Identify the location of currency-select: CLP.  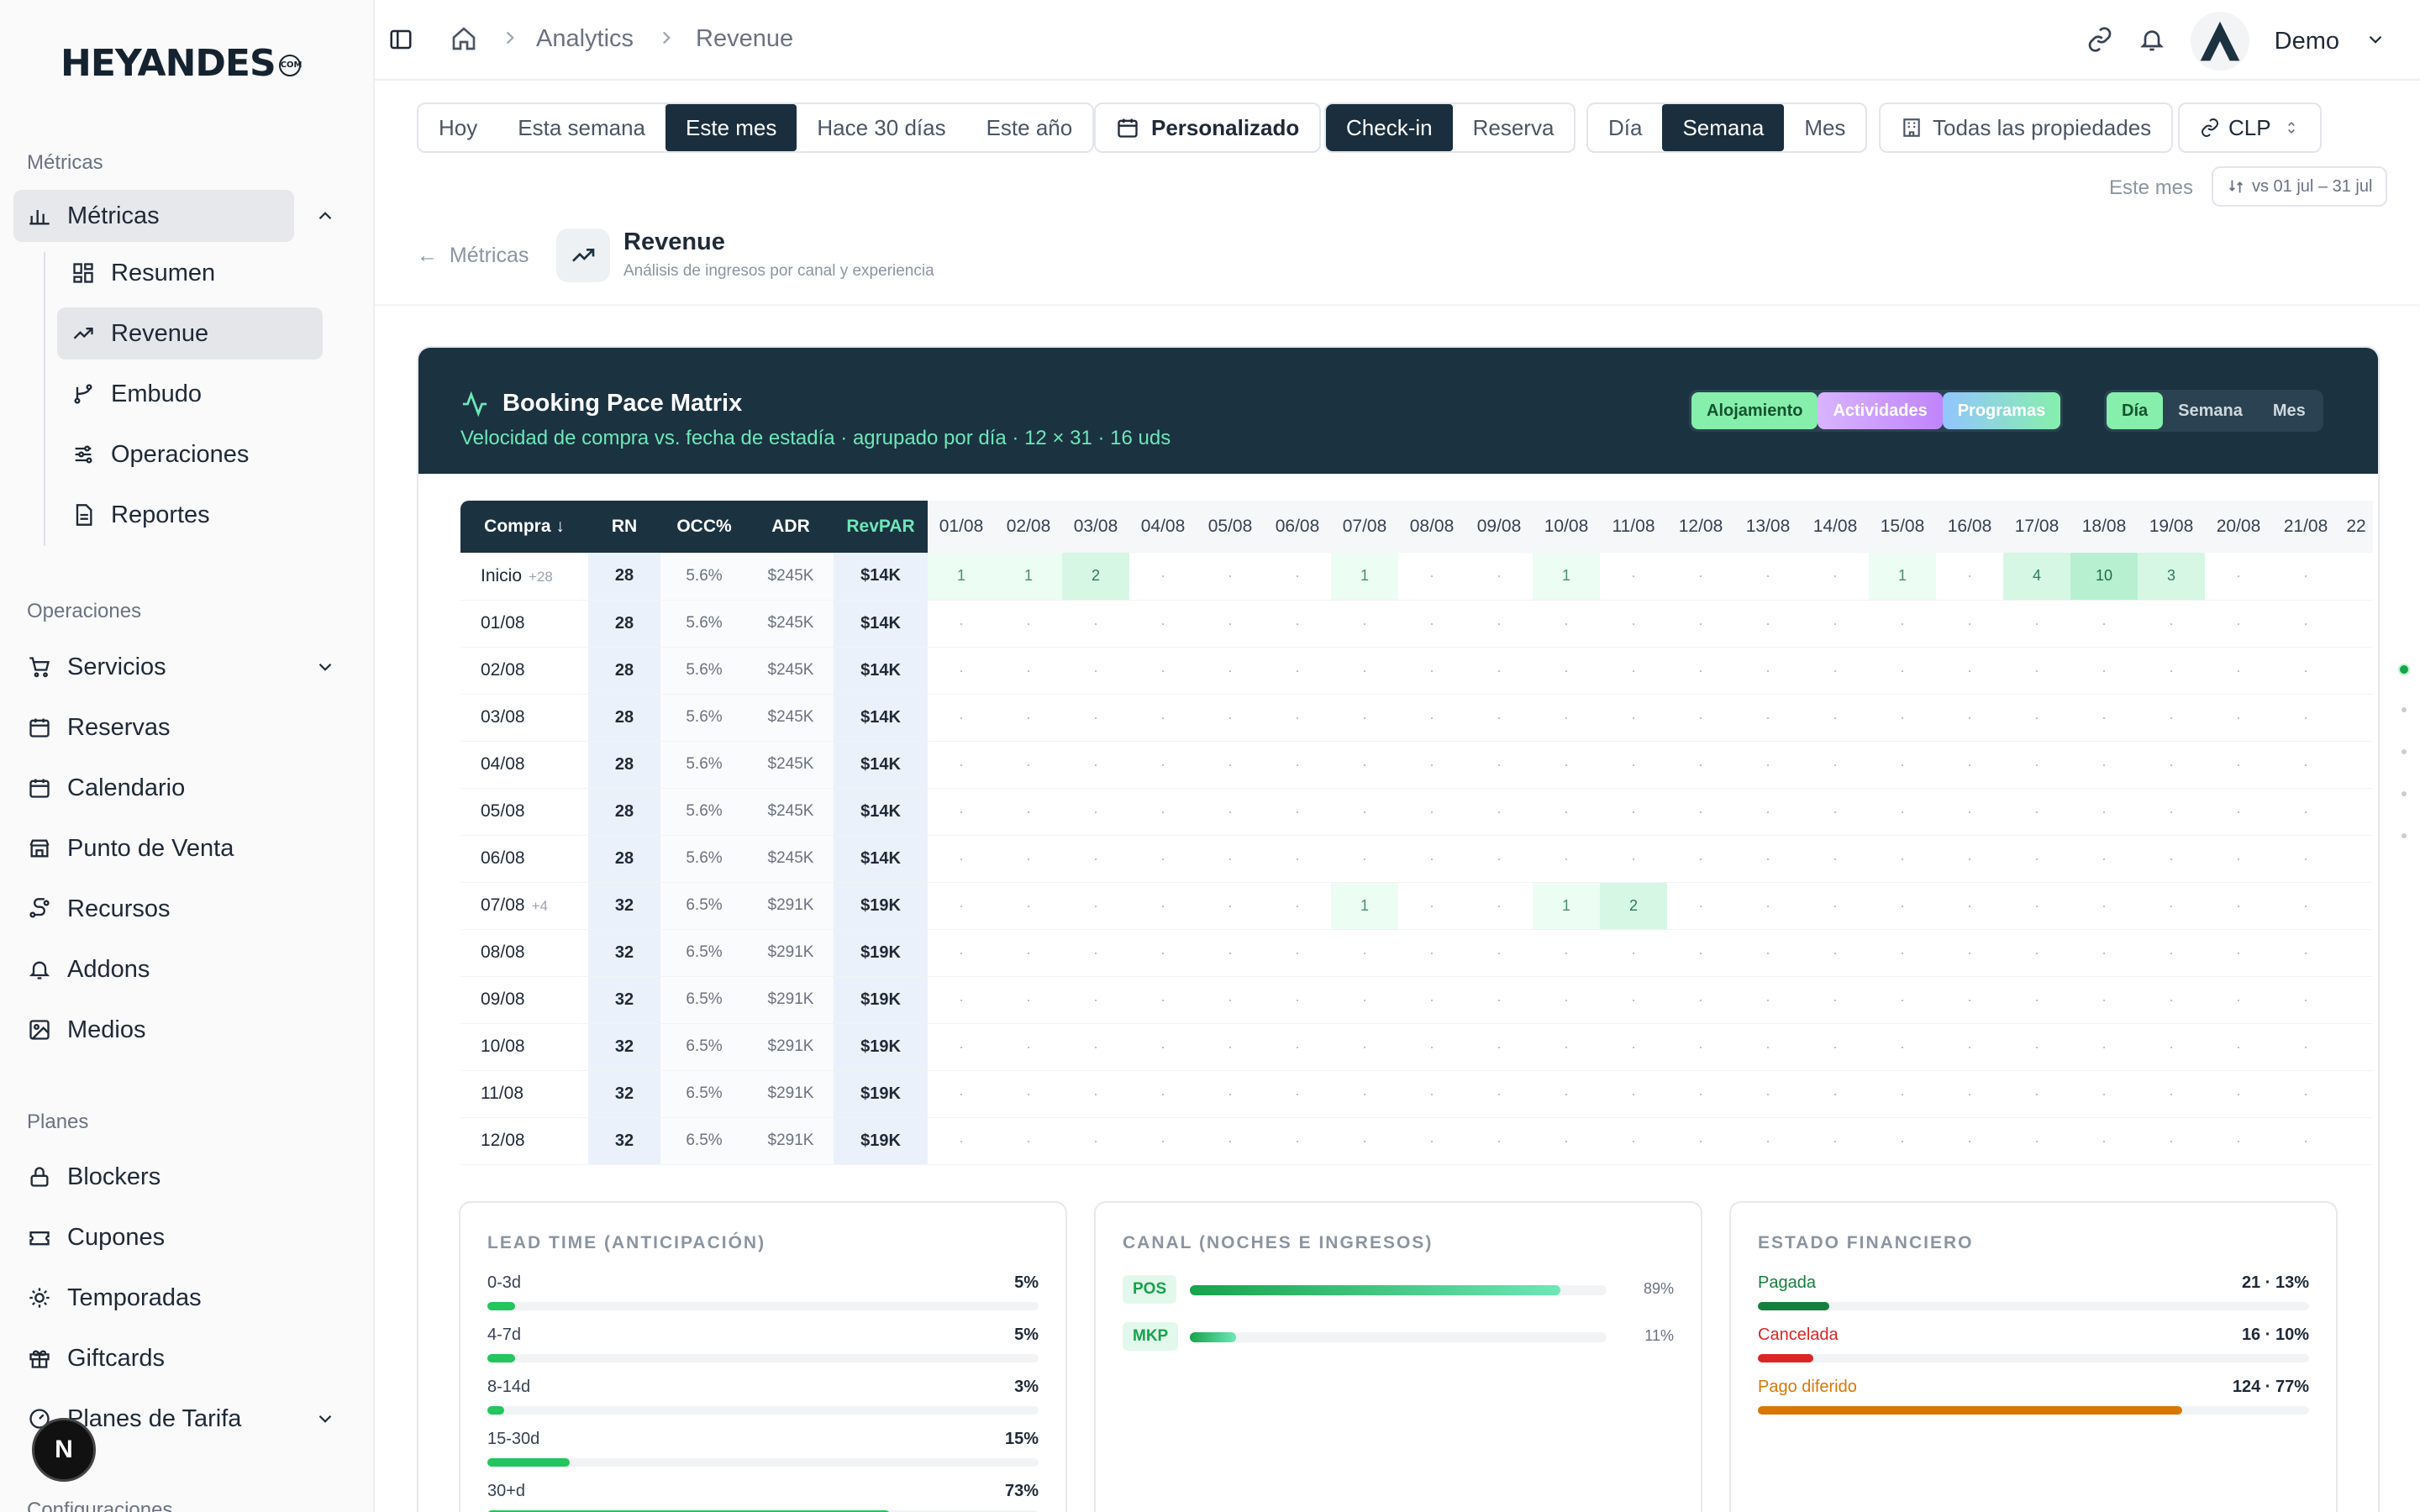
(2250, 127).